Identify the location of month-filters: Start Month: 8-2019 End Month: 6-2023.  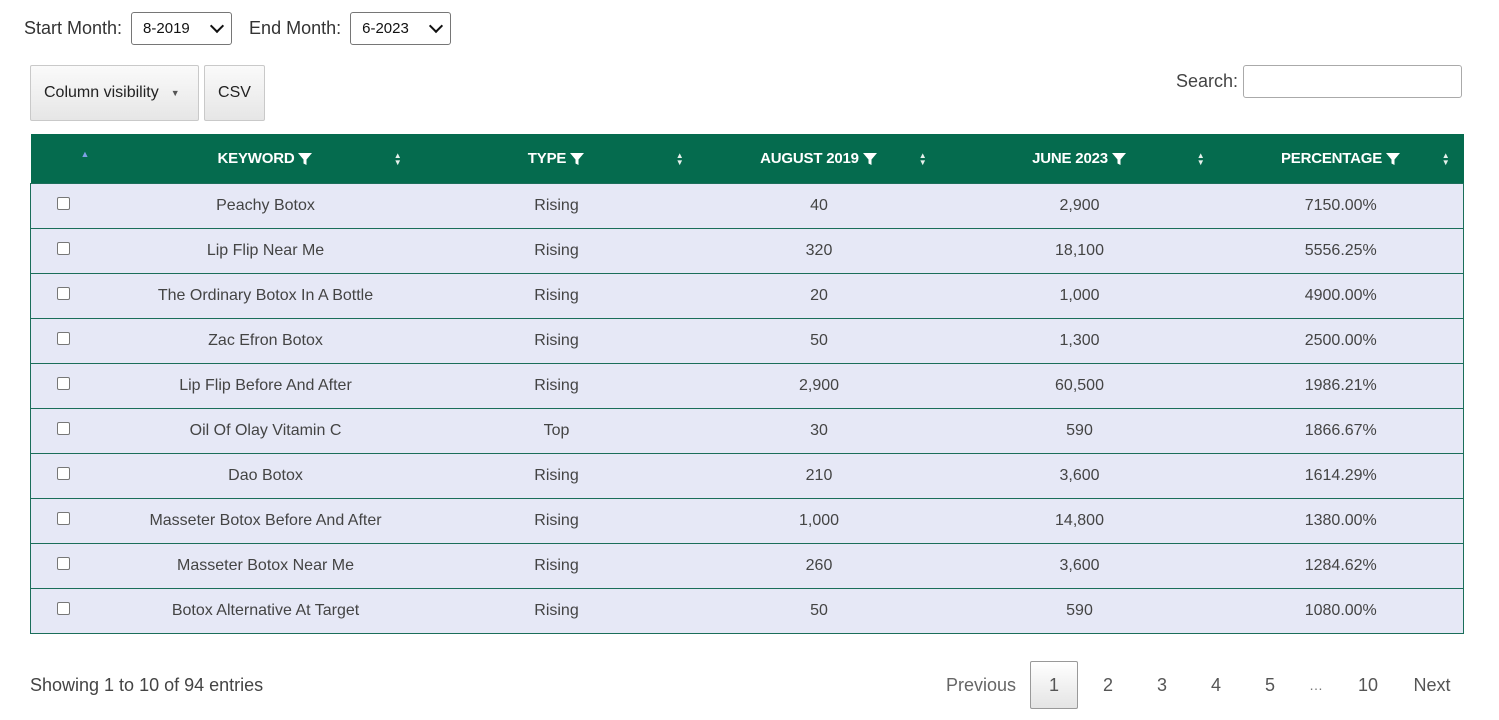
(246, 28).